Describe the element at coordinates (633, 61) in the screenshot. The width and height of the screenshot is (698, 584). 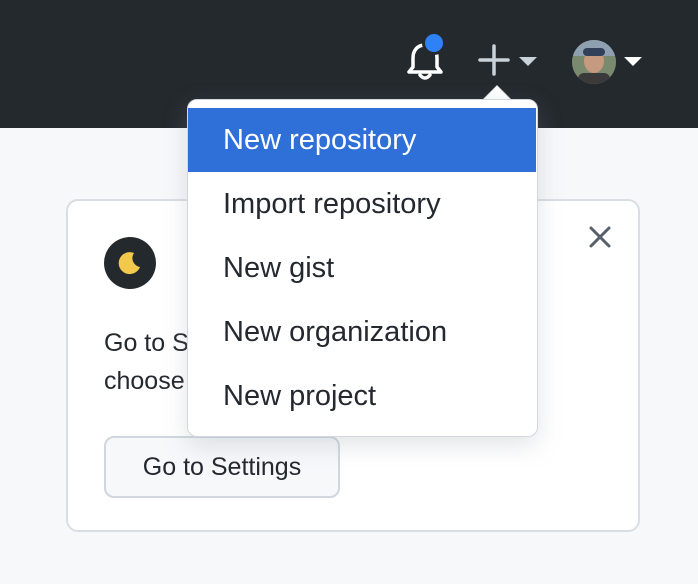
I see `user-menu-caret-icon` at that location.